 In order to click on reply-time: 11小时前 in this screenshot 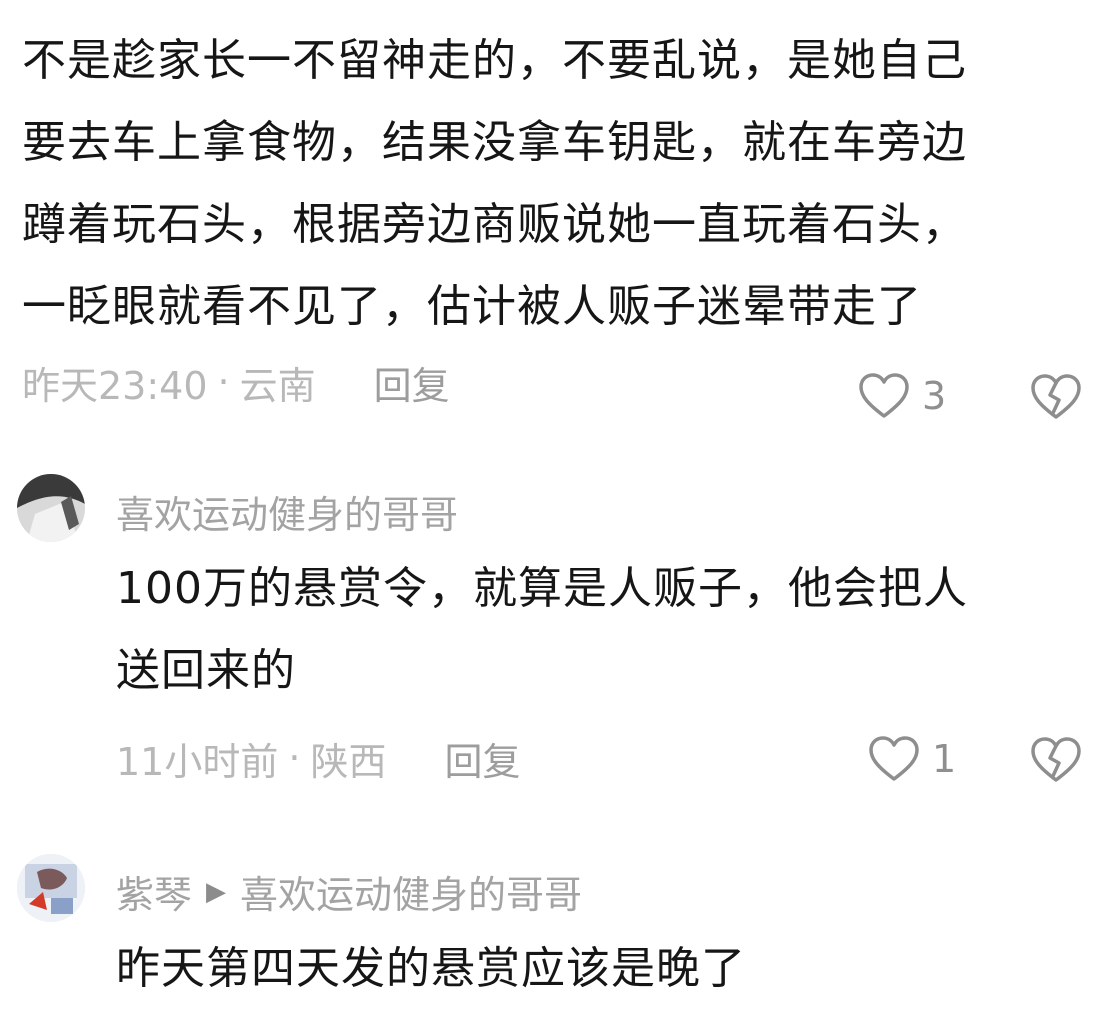, I will do `click(197, 761)`.